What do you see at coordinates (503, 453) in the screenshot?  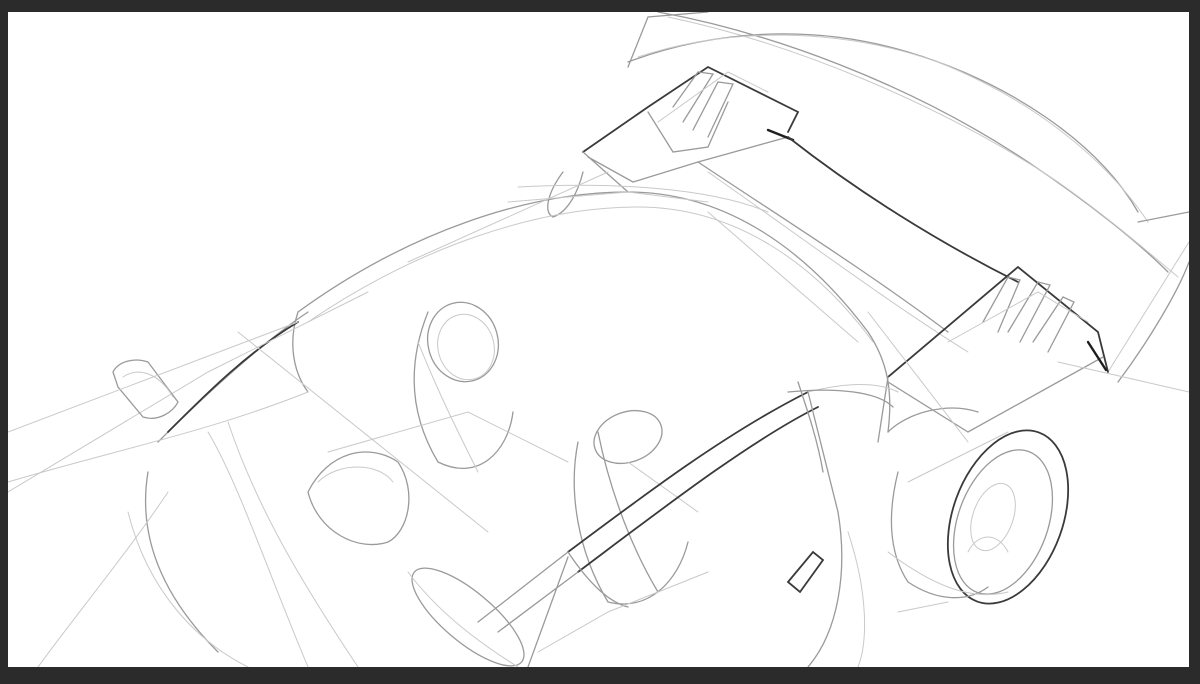 I see `cockpit` at bounding box center [503, 453].